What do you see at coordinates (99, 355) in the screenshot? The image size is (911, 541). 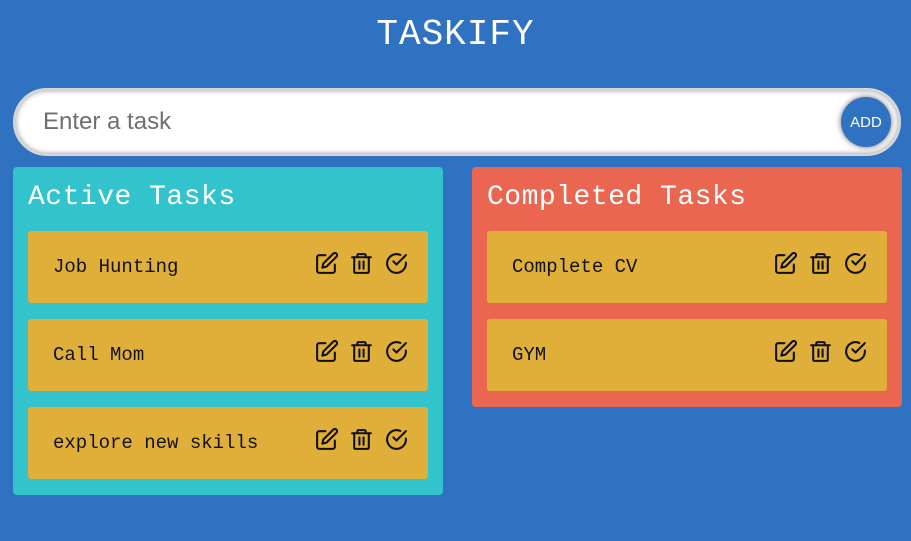 I see `task-text: Call Mom` at bounding box center [99, 355].